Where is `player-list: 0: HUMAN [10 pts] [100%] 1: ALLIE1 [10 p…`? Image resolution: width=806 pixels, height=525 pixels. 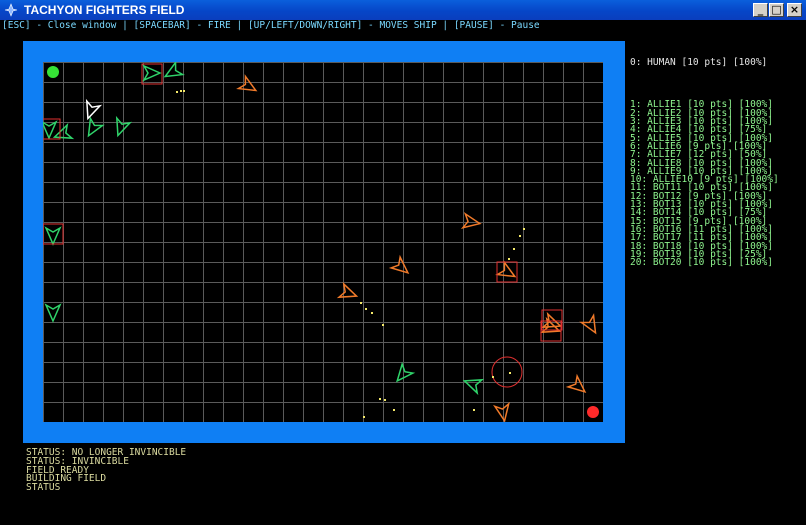
player-list: 0: HUMAN [10 pts] [100%] 1: ALLIE1 [10 p… is located at coordinates (704, 159).